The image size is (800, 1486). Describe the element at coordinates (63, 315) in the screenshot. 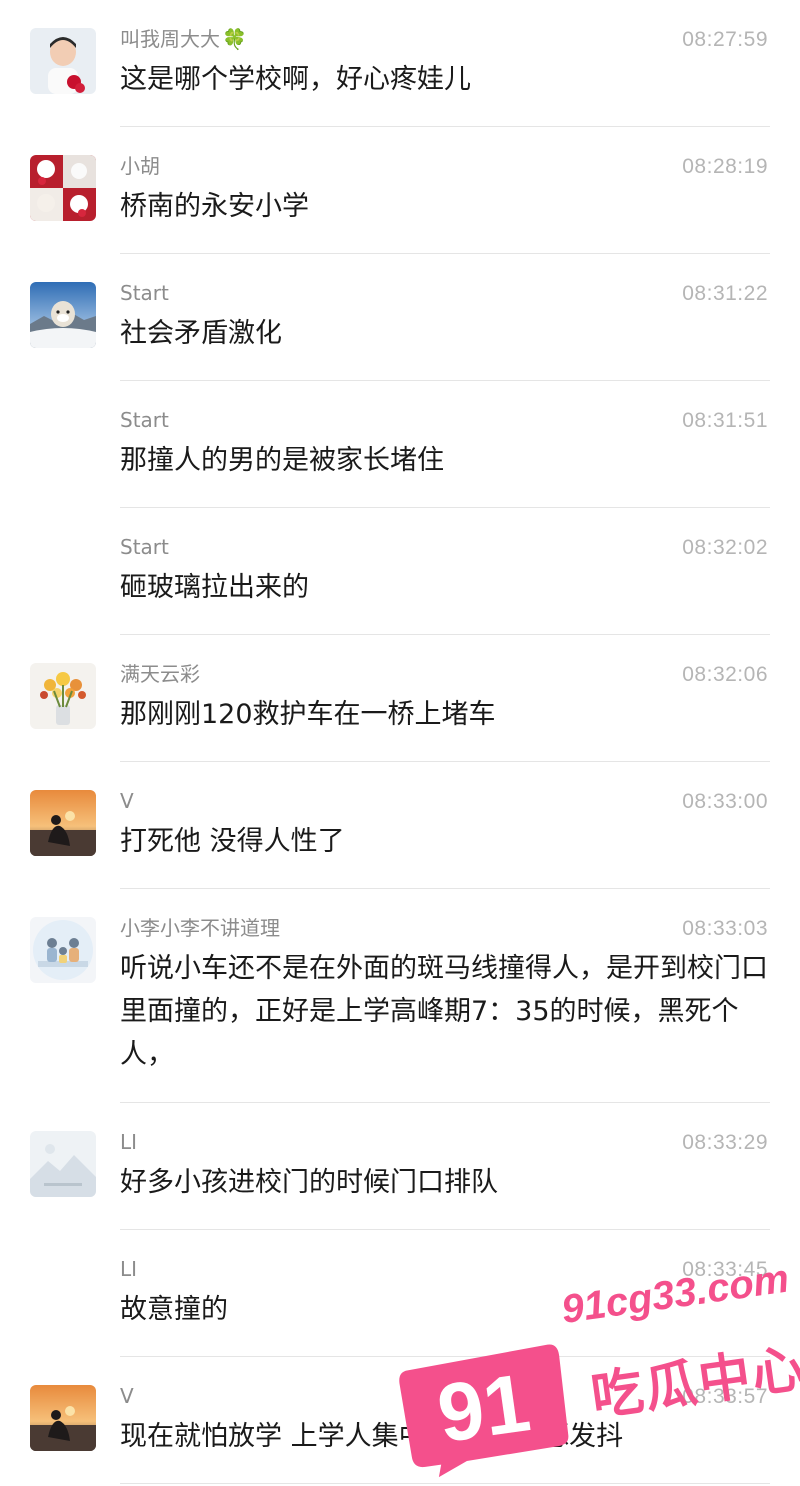

I see `snow-dog-avatar` at that location.